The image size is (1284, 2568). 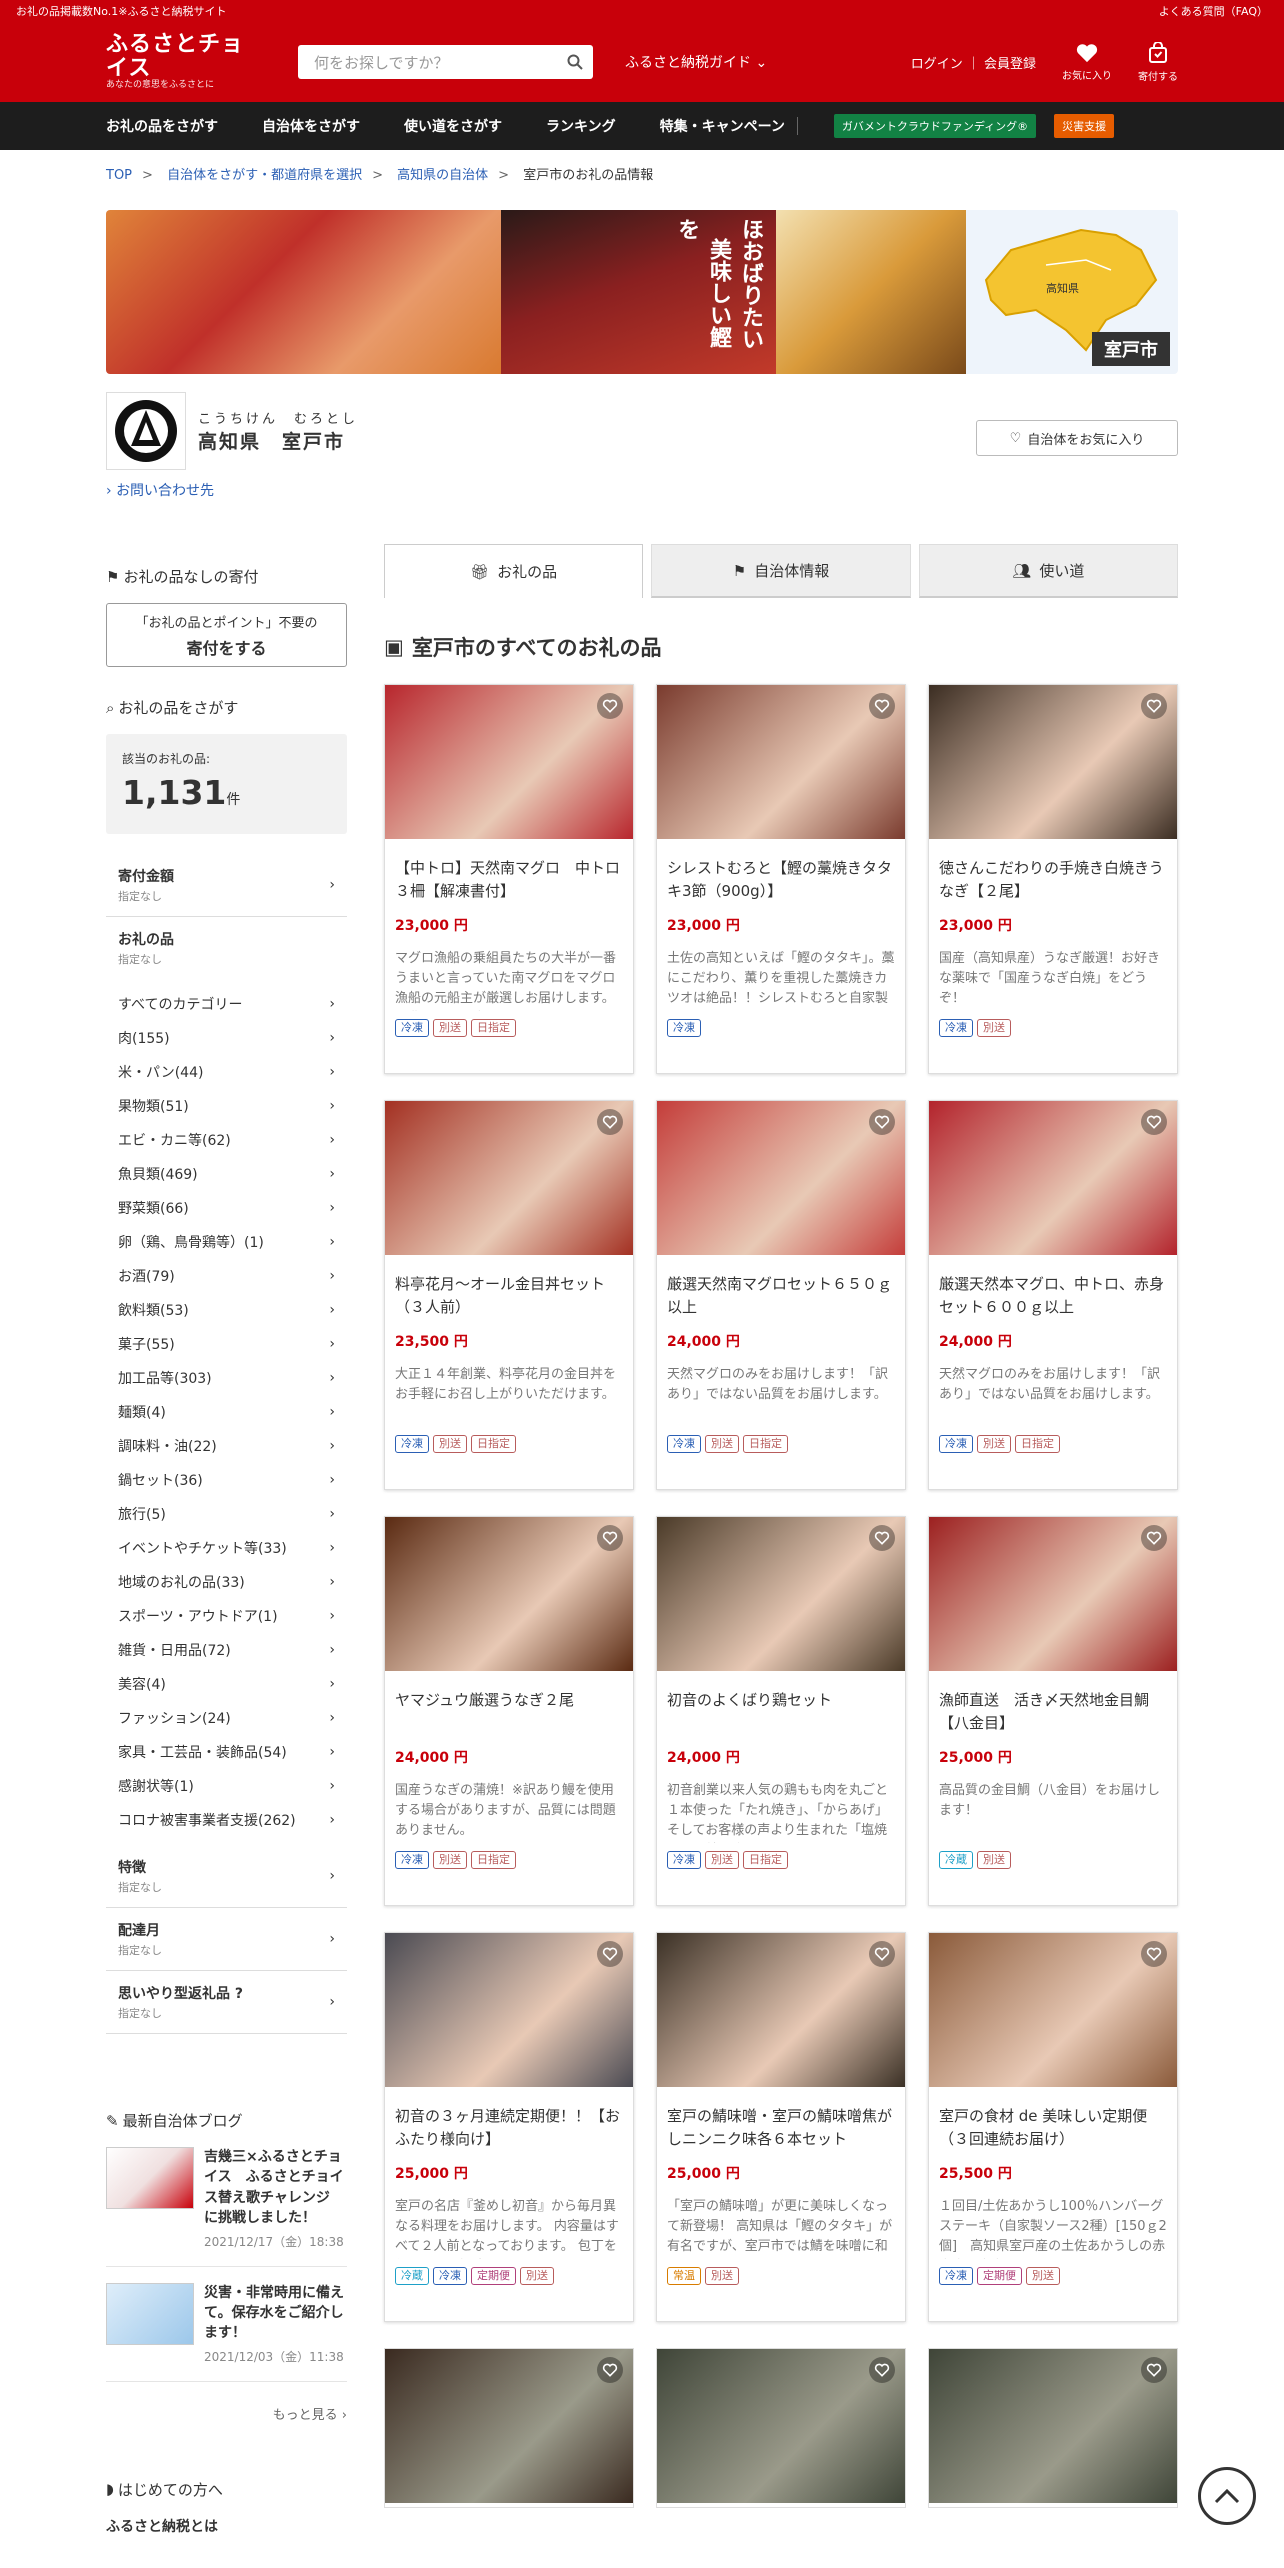 I want to click on product-title: ヤマジュウ厳選うなぎ２尾, so click(x=509, y=1713).